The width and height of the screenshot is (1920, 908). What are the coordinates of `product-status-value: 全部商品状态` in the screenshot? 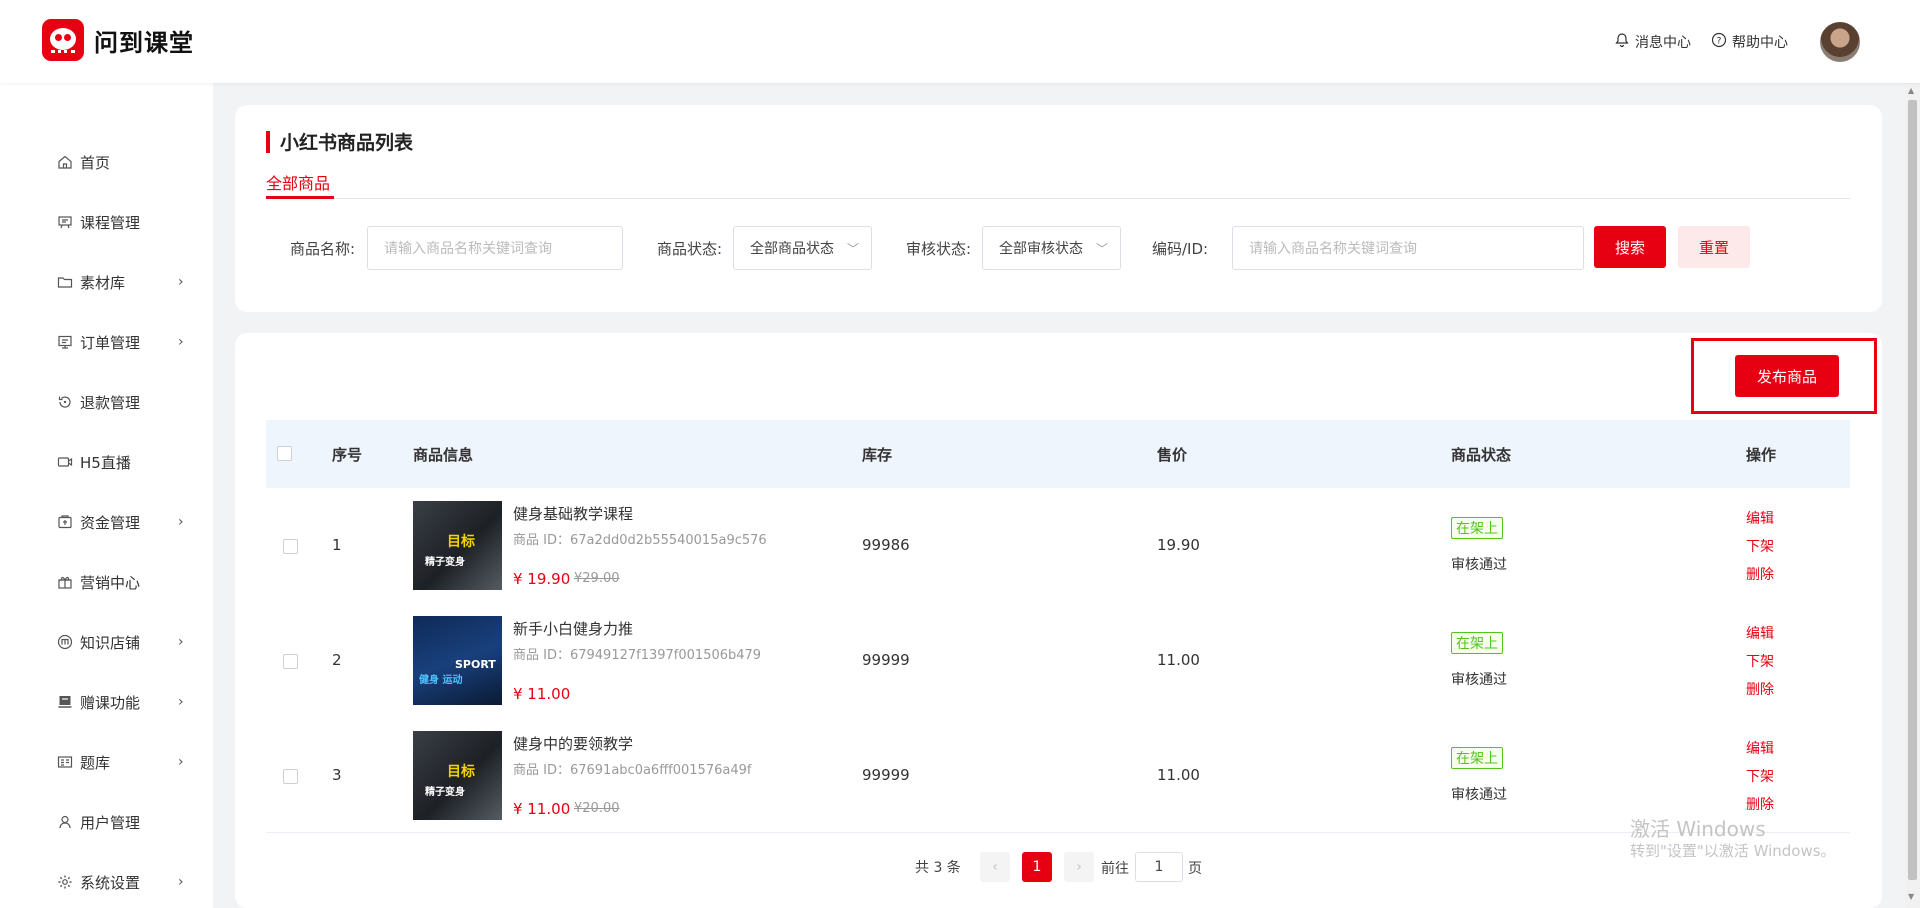 It's located at (792, 249).